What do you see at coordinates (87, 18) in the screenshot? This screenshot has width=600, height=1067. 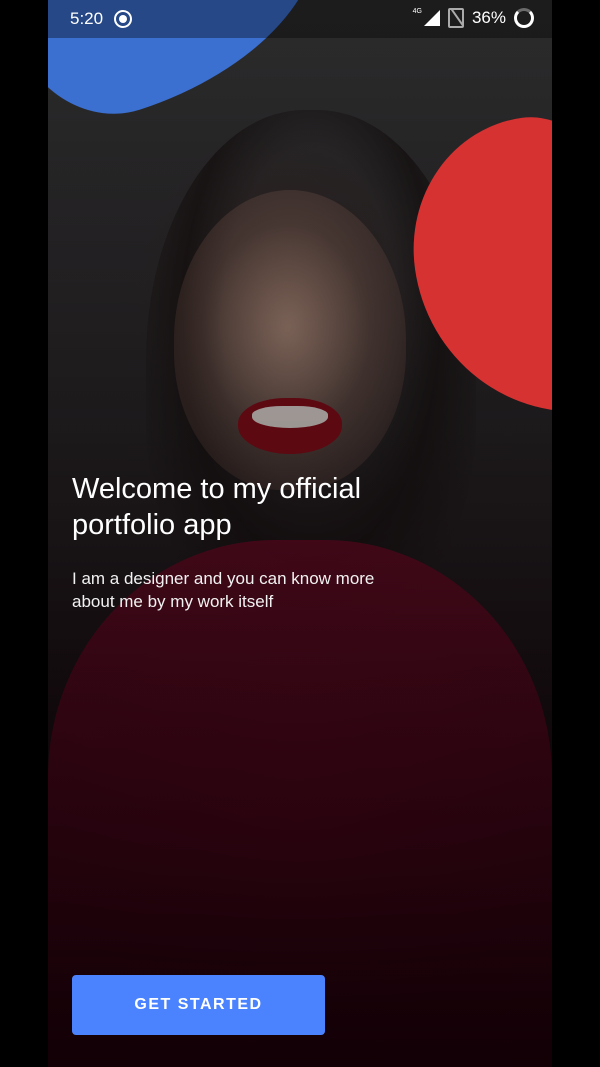 I see `status-time: 5:20` at bounding box center [87, 18].